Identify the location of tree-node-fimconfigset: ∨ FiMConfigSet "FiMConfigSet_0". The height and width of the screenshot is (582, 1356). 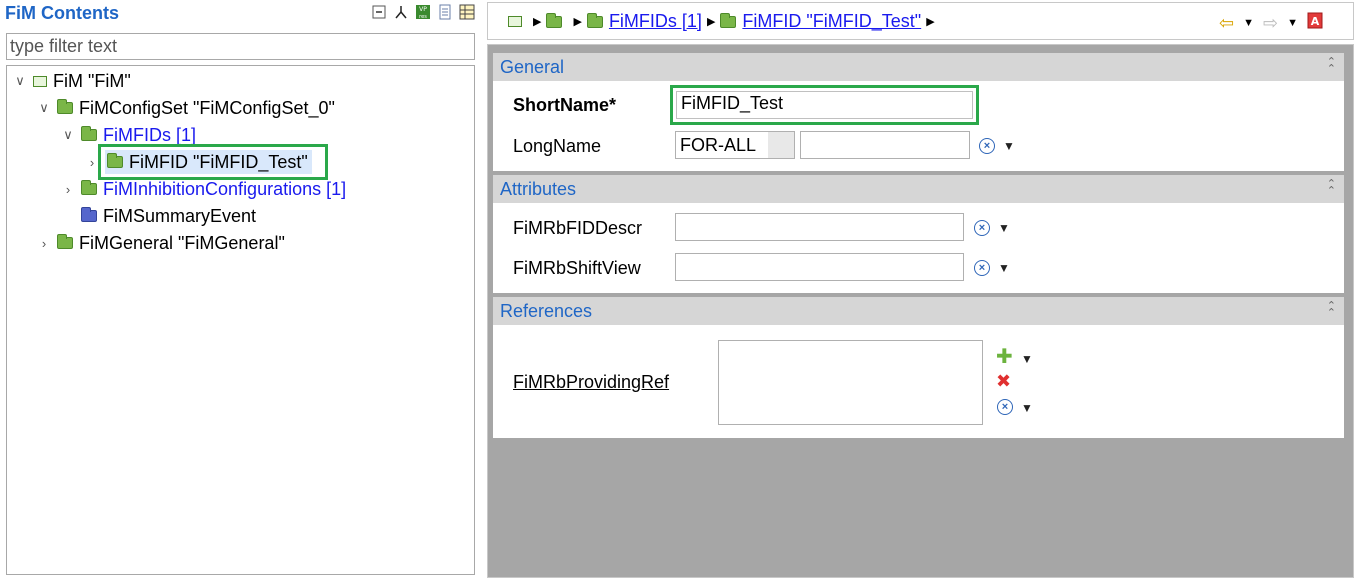
(186, 108).